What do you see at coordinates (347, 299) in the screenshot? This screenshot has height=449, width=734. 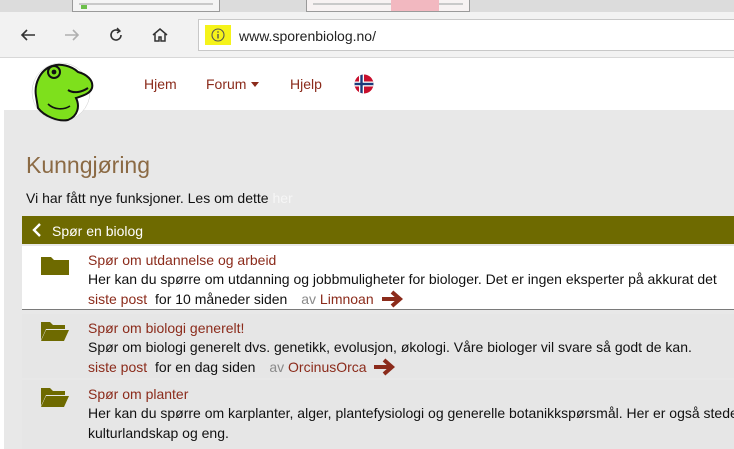 I see `last-post-user: Limnoan` at bounding box center [347, 299].